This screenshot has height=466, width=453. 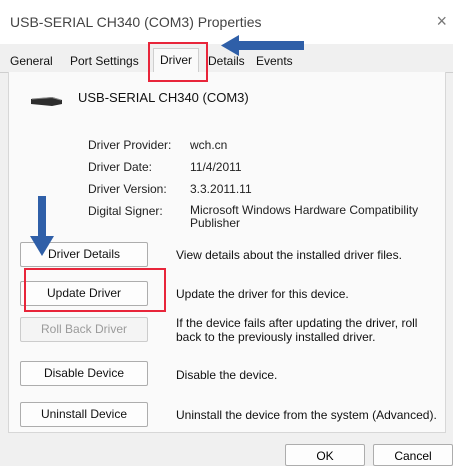 I want to click on update-driver-highlight, so click(x=95, y=290).